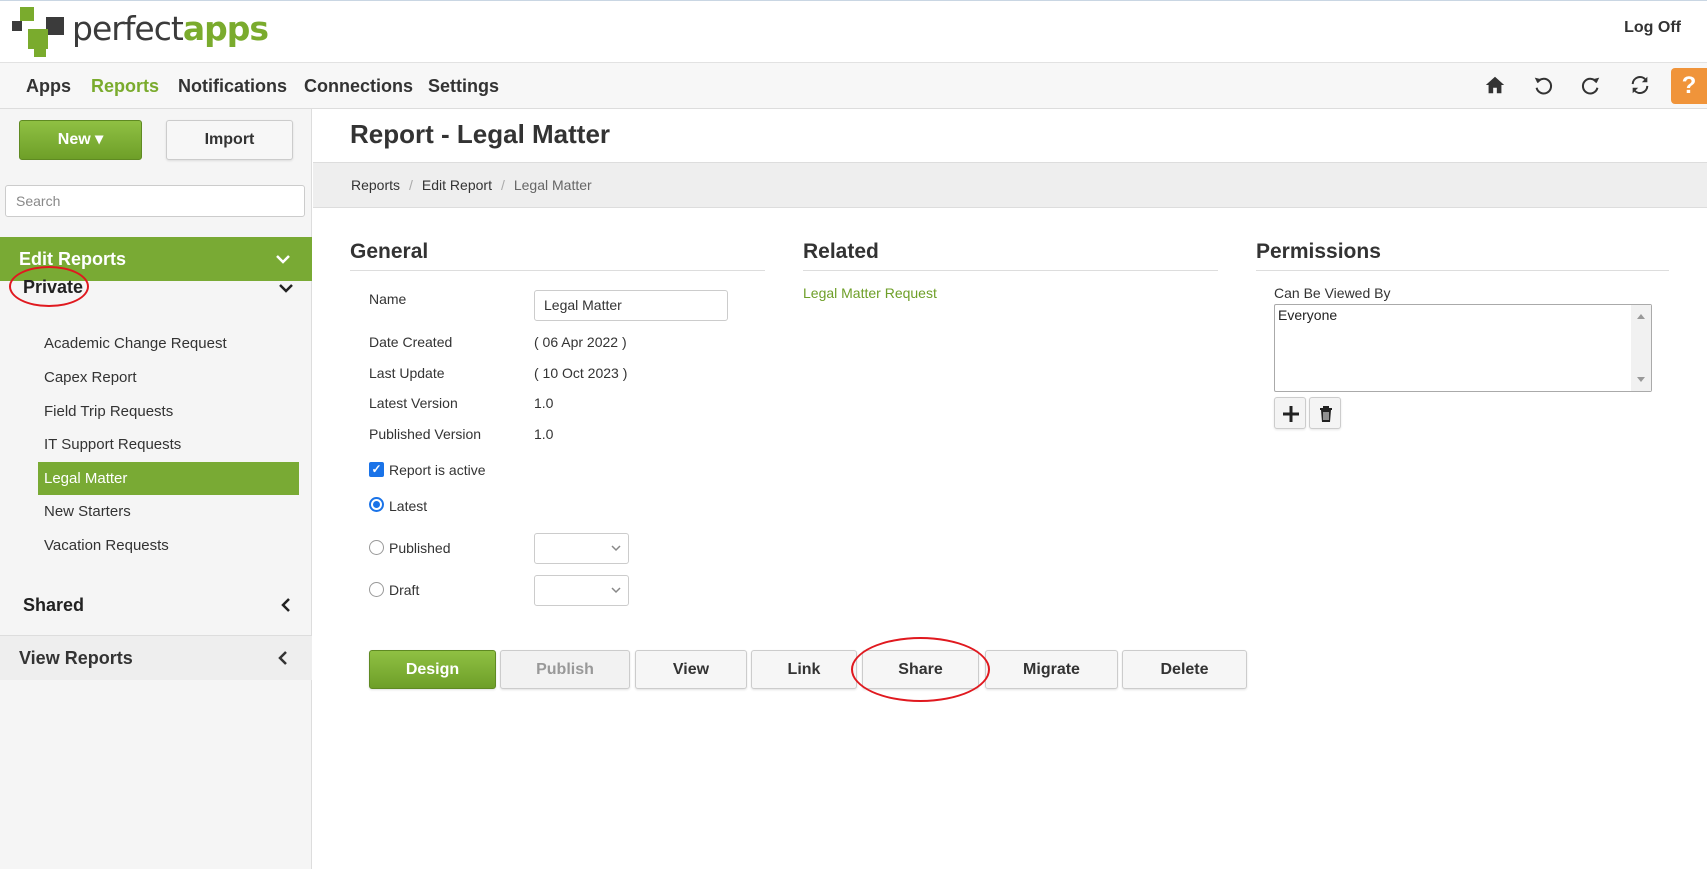 The height and width of the screenshot is (869, 1707). I want to click on app-header: perfectapps Log Off, so click(853, 31).